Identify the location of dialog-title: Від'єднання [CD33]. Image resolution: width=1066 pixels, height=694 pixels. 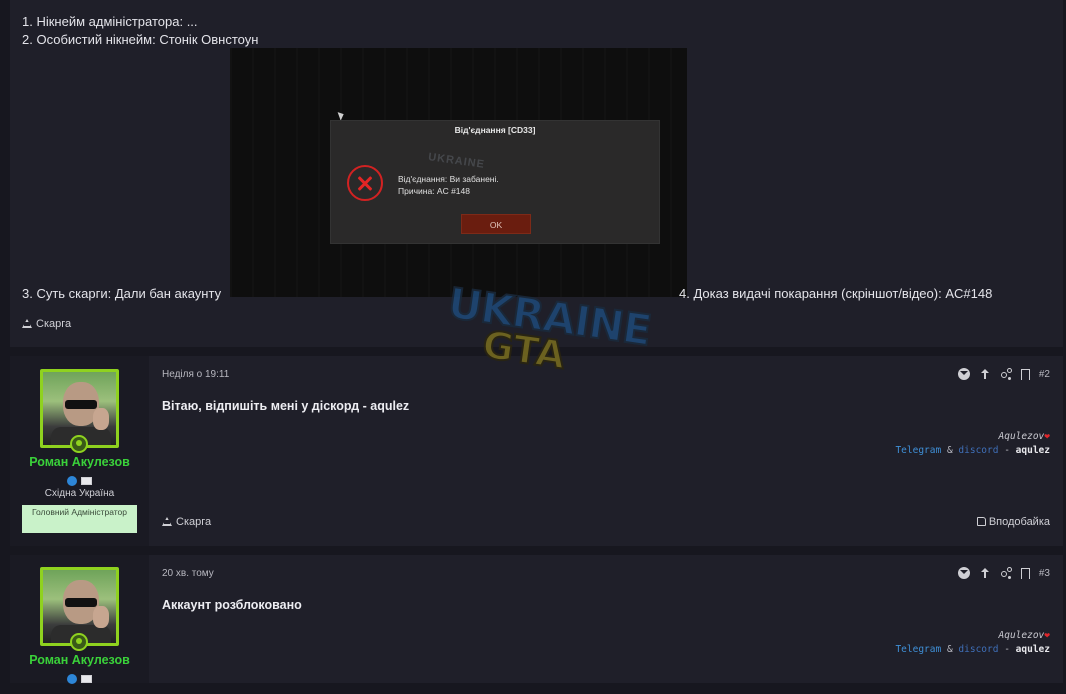
(495, 130).